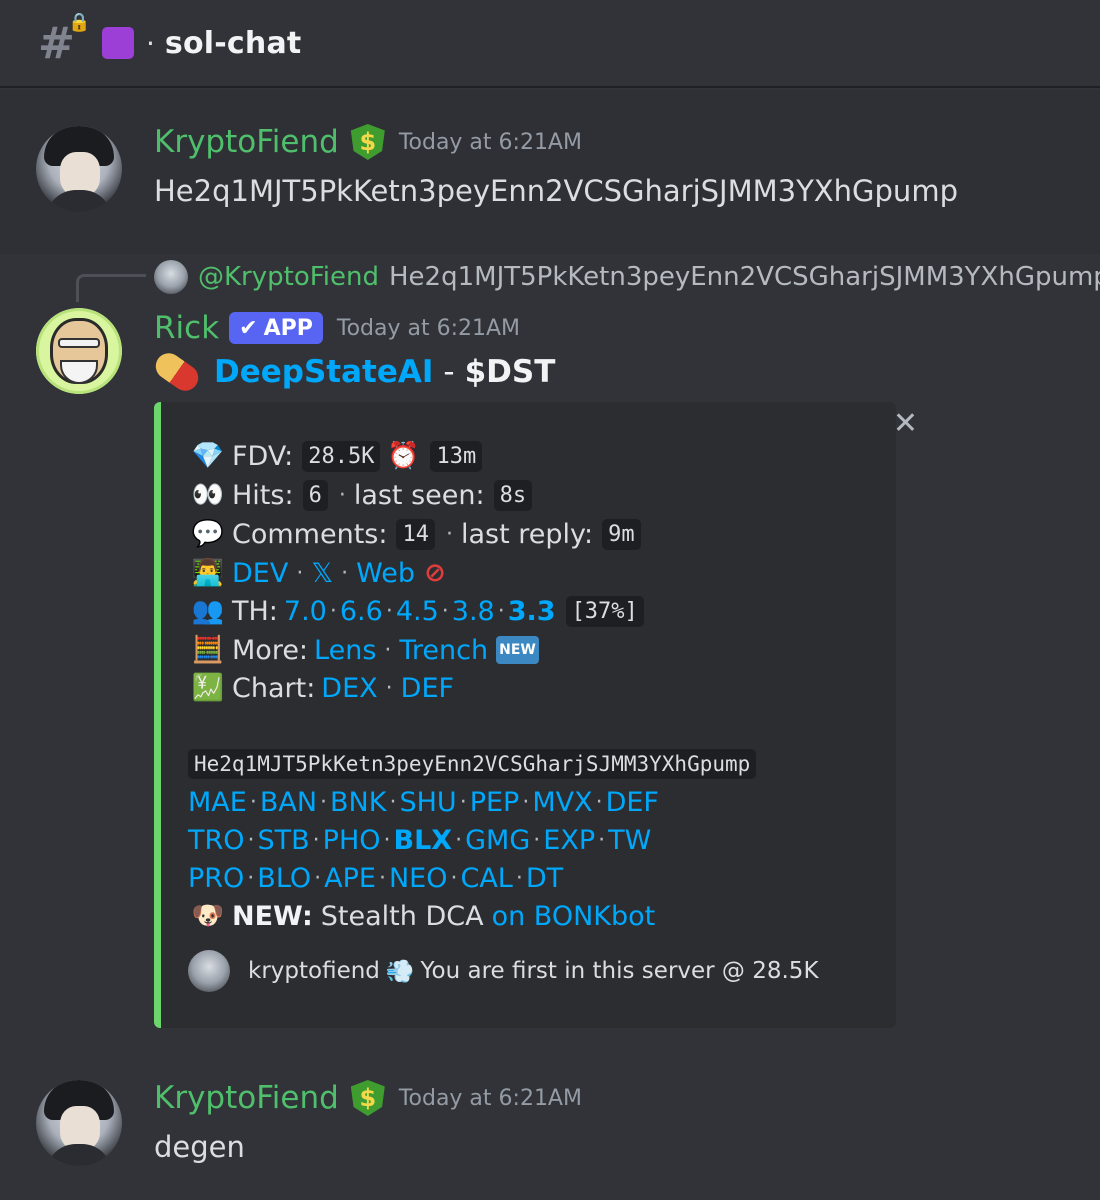 The height and width of the screenshot is (1200, 1100). I want to click on hits-value: 6, so click(315, 495).